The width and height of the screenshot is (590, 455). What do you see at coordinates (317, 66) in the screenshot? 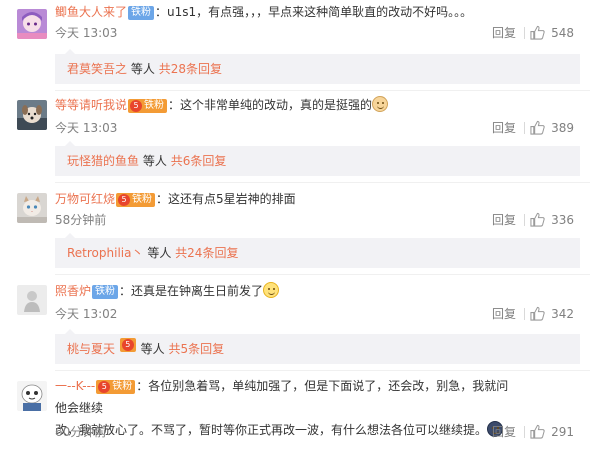
I see `sub-replies: 君莫笑吾之 等人 共28条回复` at bounding box center [317, 66].